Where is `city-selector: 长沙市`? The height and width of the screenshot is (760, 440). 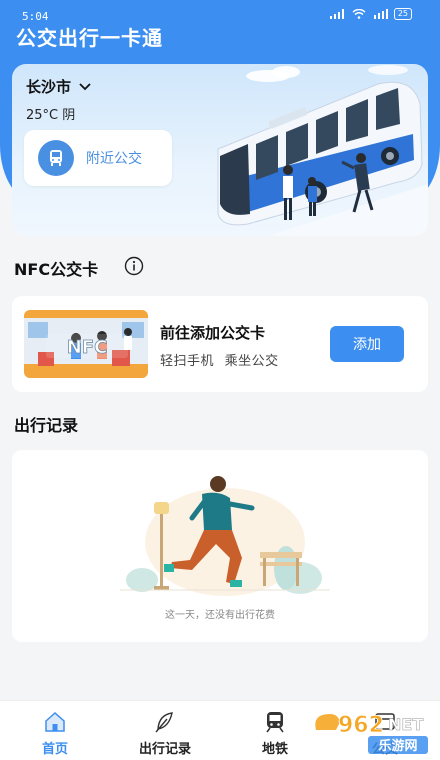
city-selector: 长沙市 is located at coordinates (58, 86).